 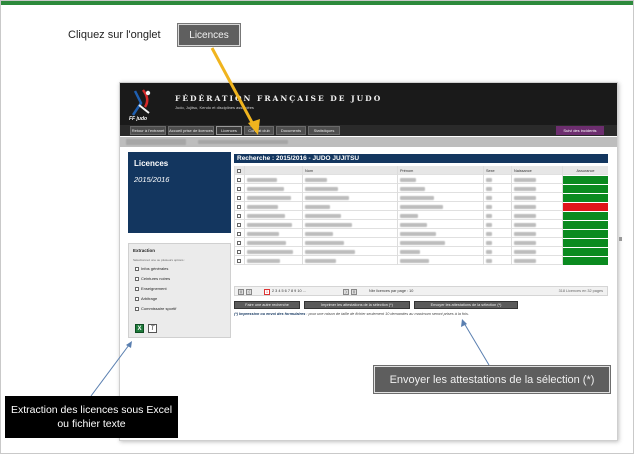 What do you see at coordinates (497, 197) in the screenshot?
I see `sexe-cell` at bounding box center [497, 197].